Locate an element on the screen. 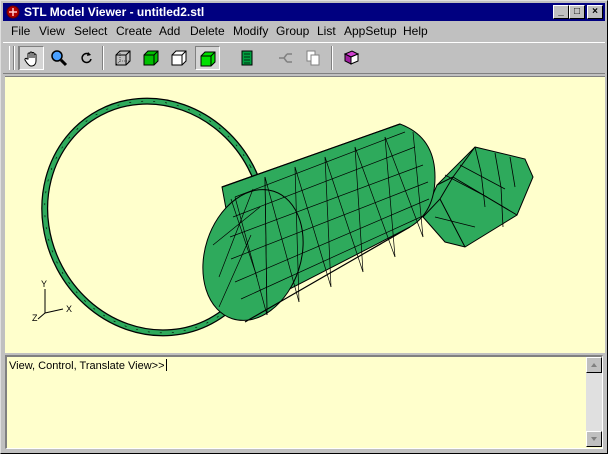 This screenshot has height=454, width=608. arrow-up-icon is located at coordinates (594, 365).